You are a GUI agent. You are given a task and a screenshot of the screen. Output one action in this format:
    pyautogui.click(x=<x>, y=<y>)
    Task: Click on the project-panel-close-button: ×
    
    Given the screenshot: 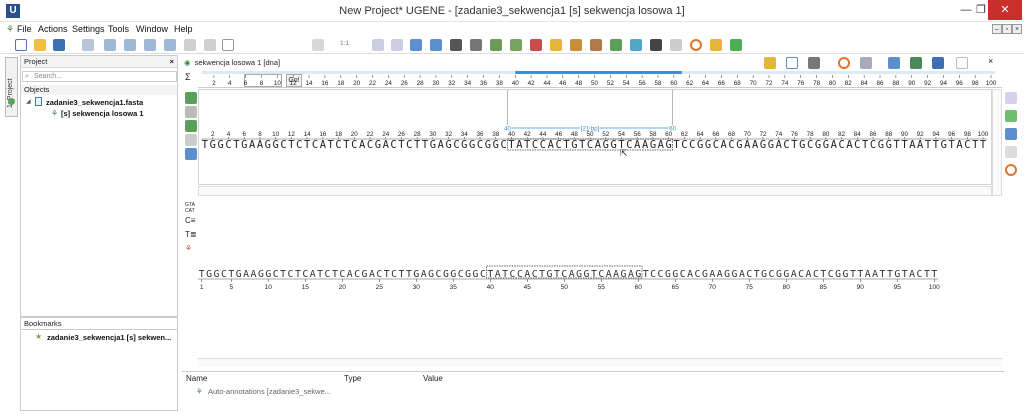 What is the action you would take?
    pyautogui.click(x=172, y=62)
    